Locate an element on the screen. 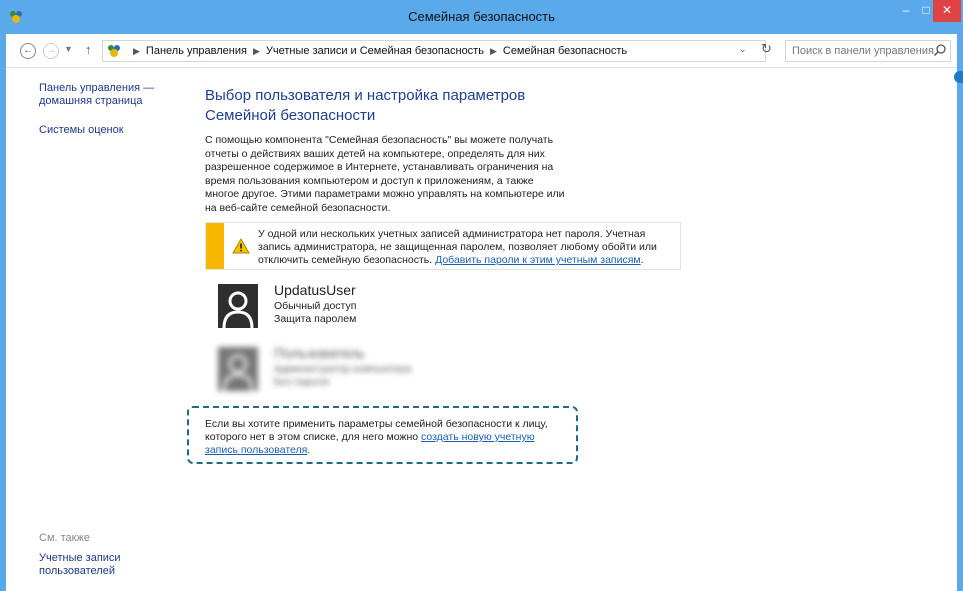  control-panel-icon is located at coordinates (114, 51).